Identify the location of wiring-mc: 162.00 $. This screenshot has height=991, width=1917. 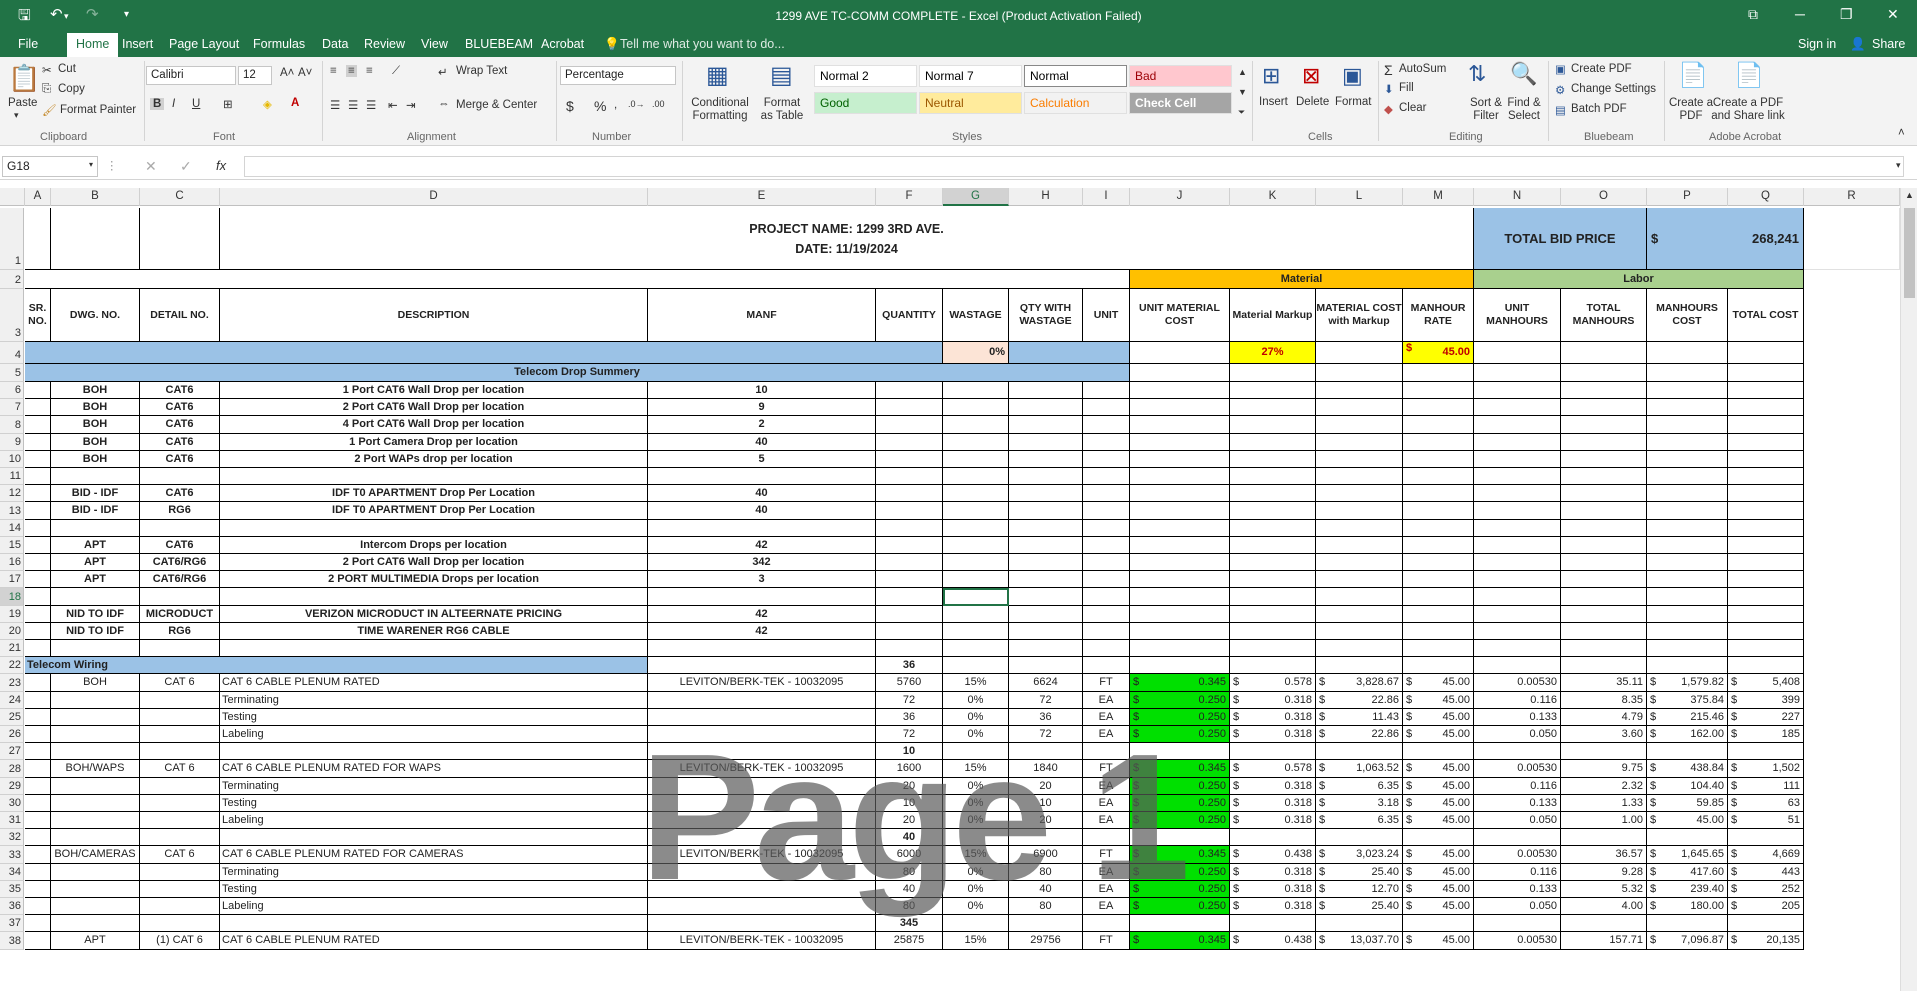
(1687, 735).